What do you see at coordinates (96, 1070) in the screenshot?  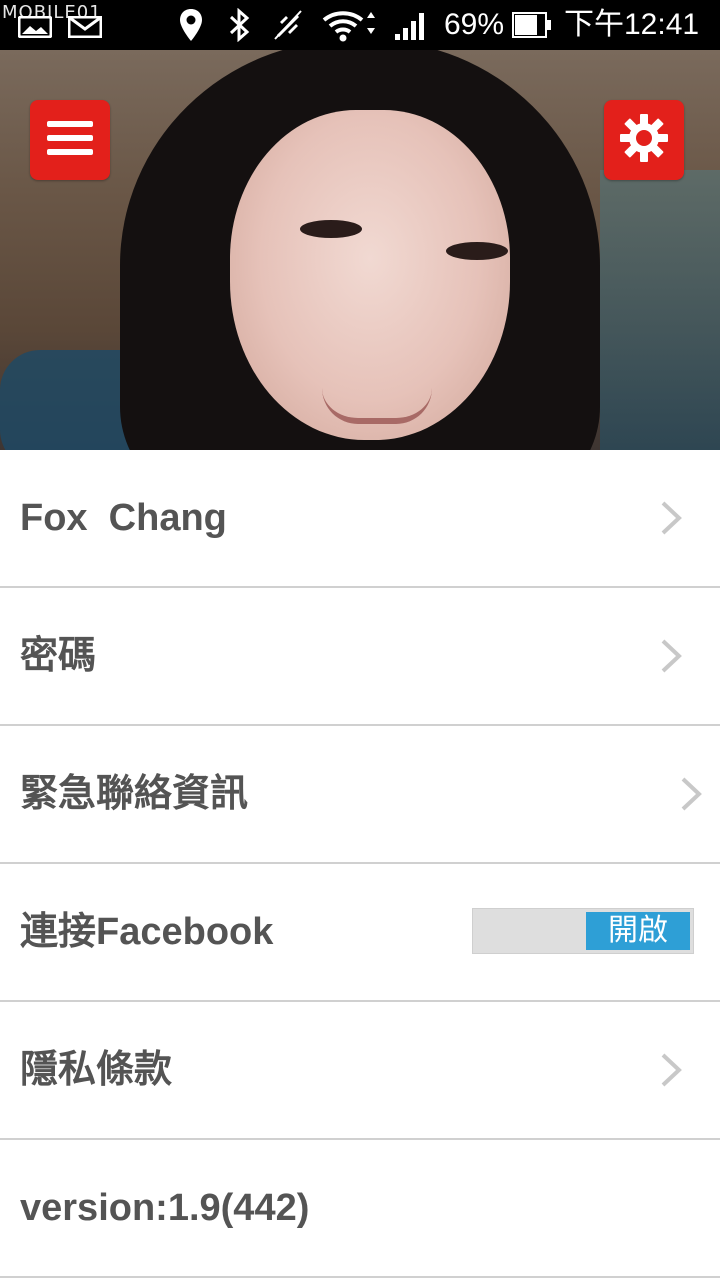 I see `privacy-terms-label: 隱私條款` at bounding box center [96, 1070].